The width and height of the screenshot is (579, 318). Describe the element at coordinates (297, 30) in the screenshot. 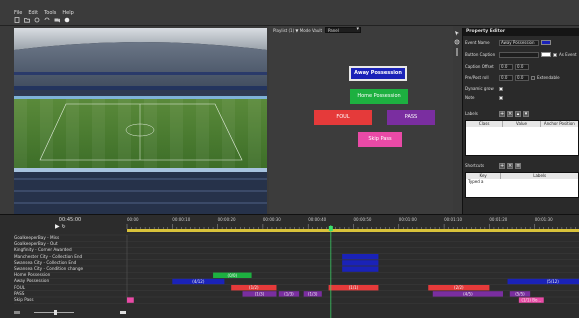

I see `canvas-mode-label: Playlist (1) ▼ Mode Vault` at that location.